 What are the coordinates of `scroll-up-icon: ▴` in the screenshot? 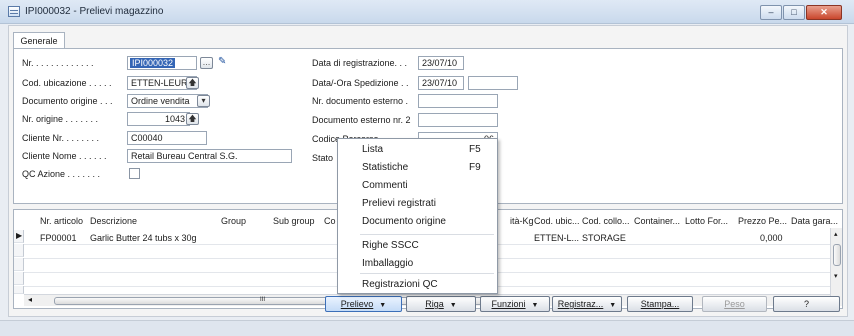 It's located at (836, 234).